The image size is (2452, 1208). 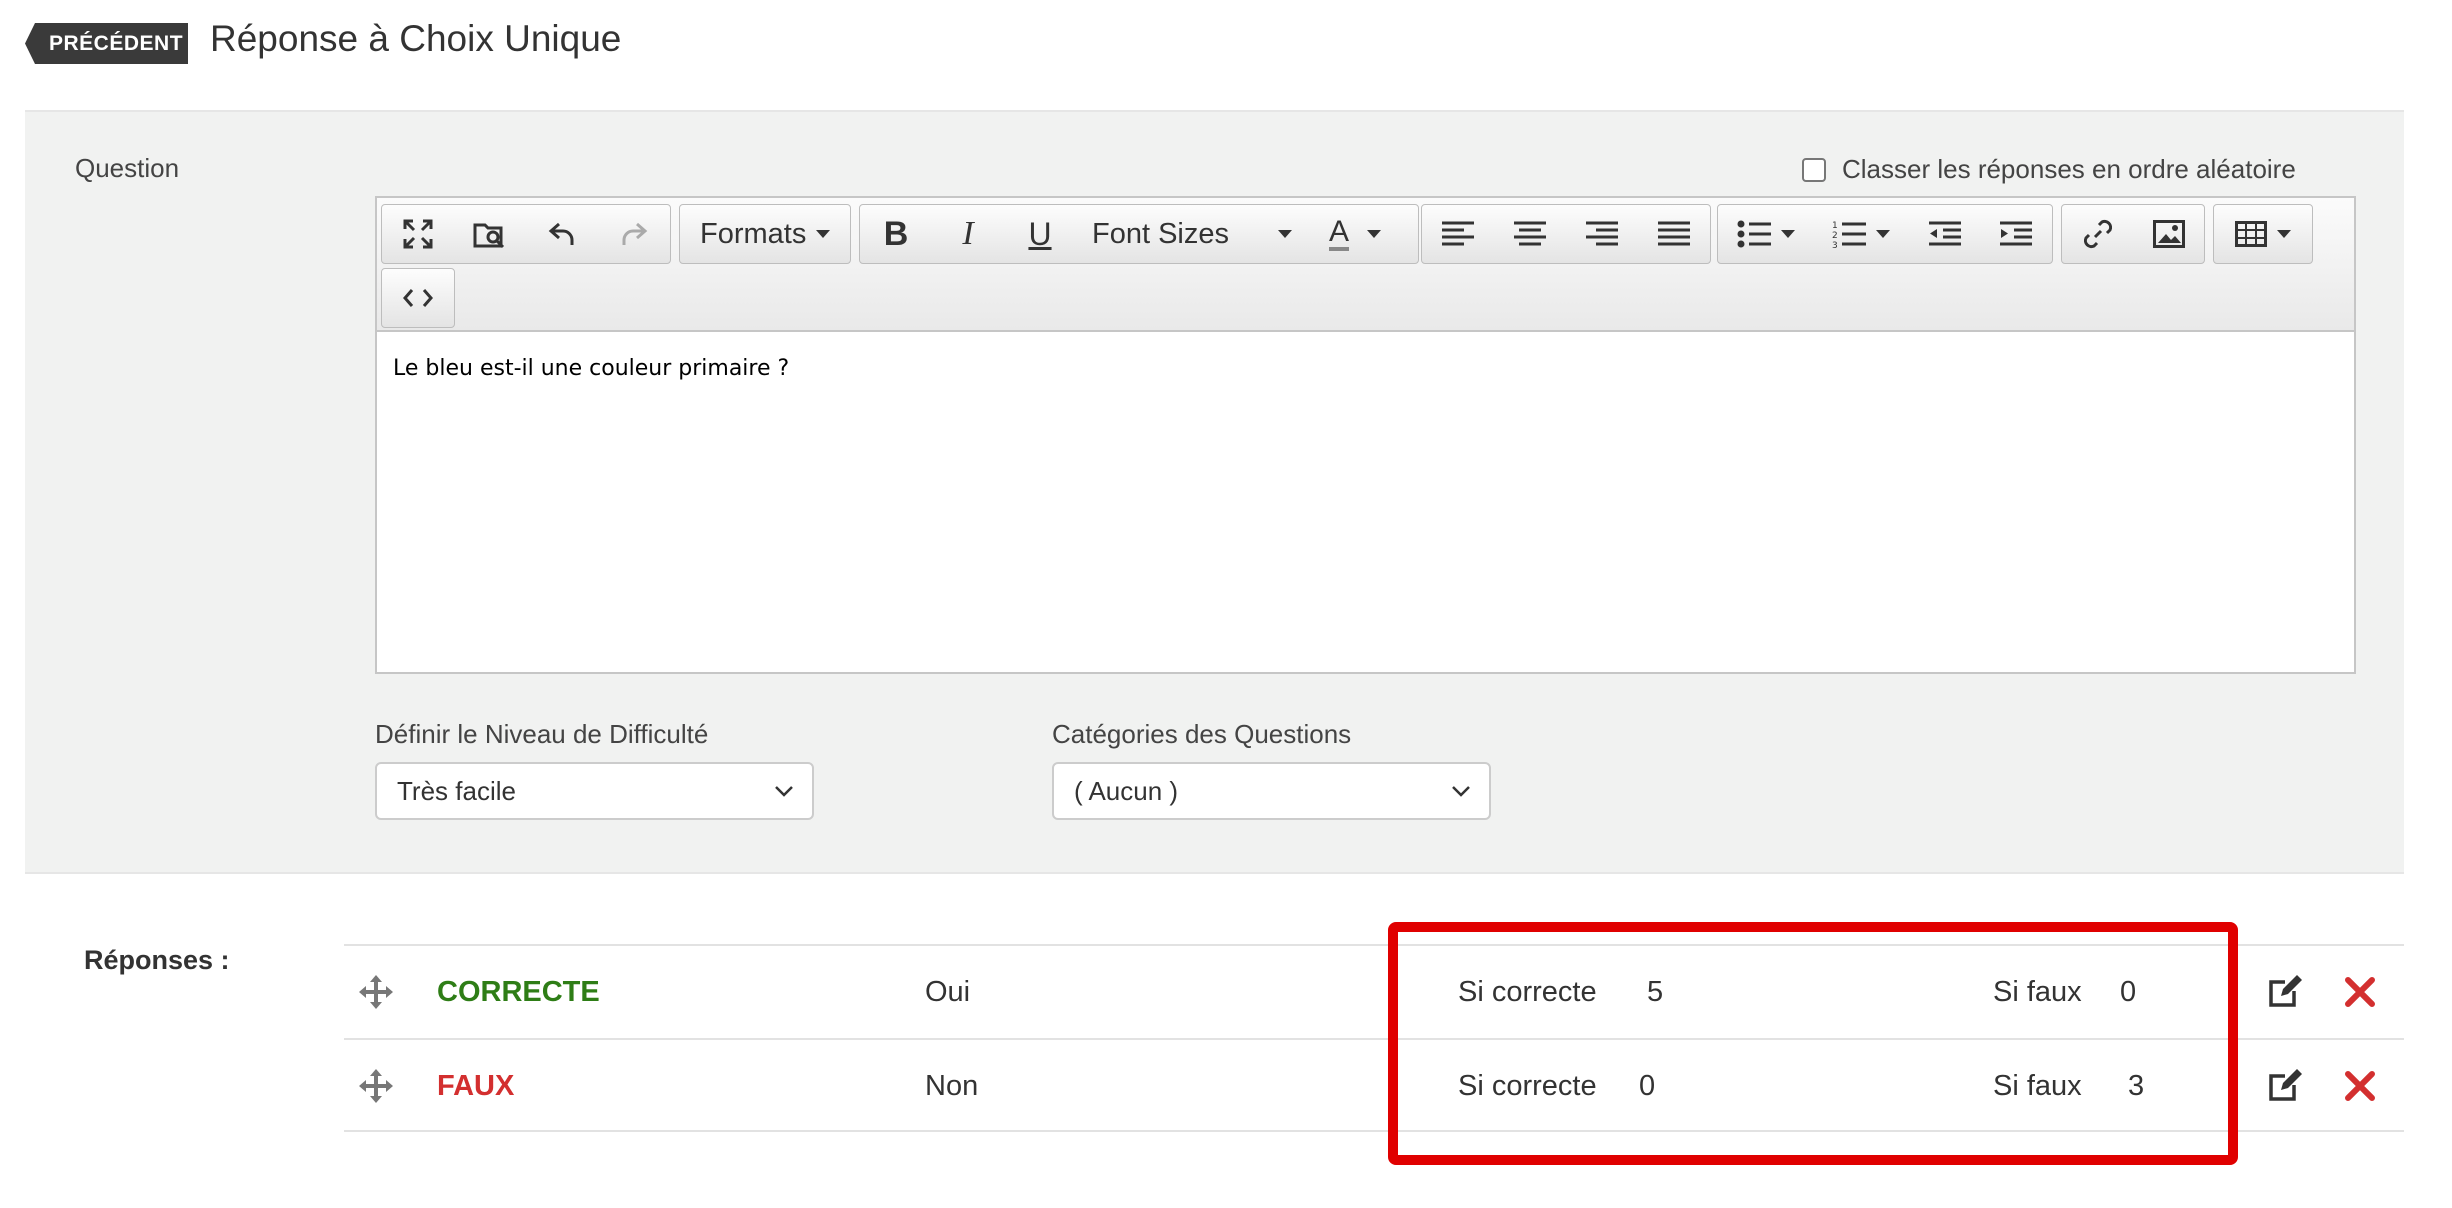 I want to click on if-false-value: 3, so click(x=2136, y=1085).